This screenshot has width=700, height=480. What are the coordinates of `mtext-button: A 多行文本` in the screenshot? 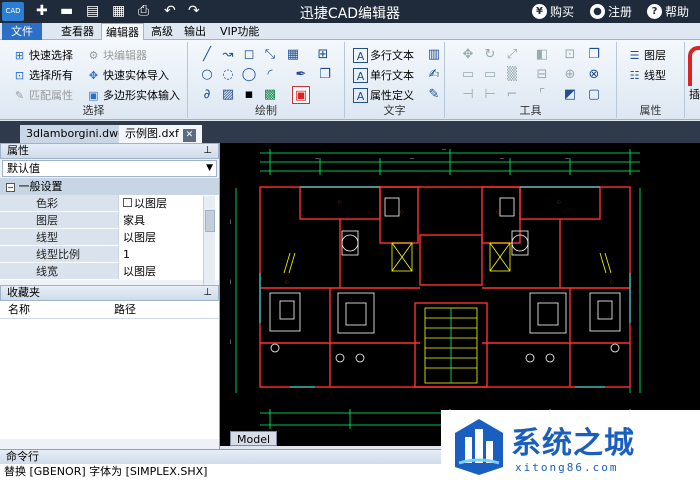 It's located at (383, 55).